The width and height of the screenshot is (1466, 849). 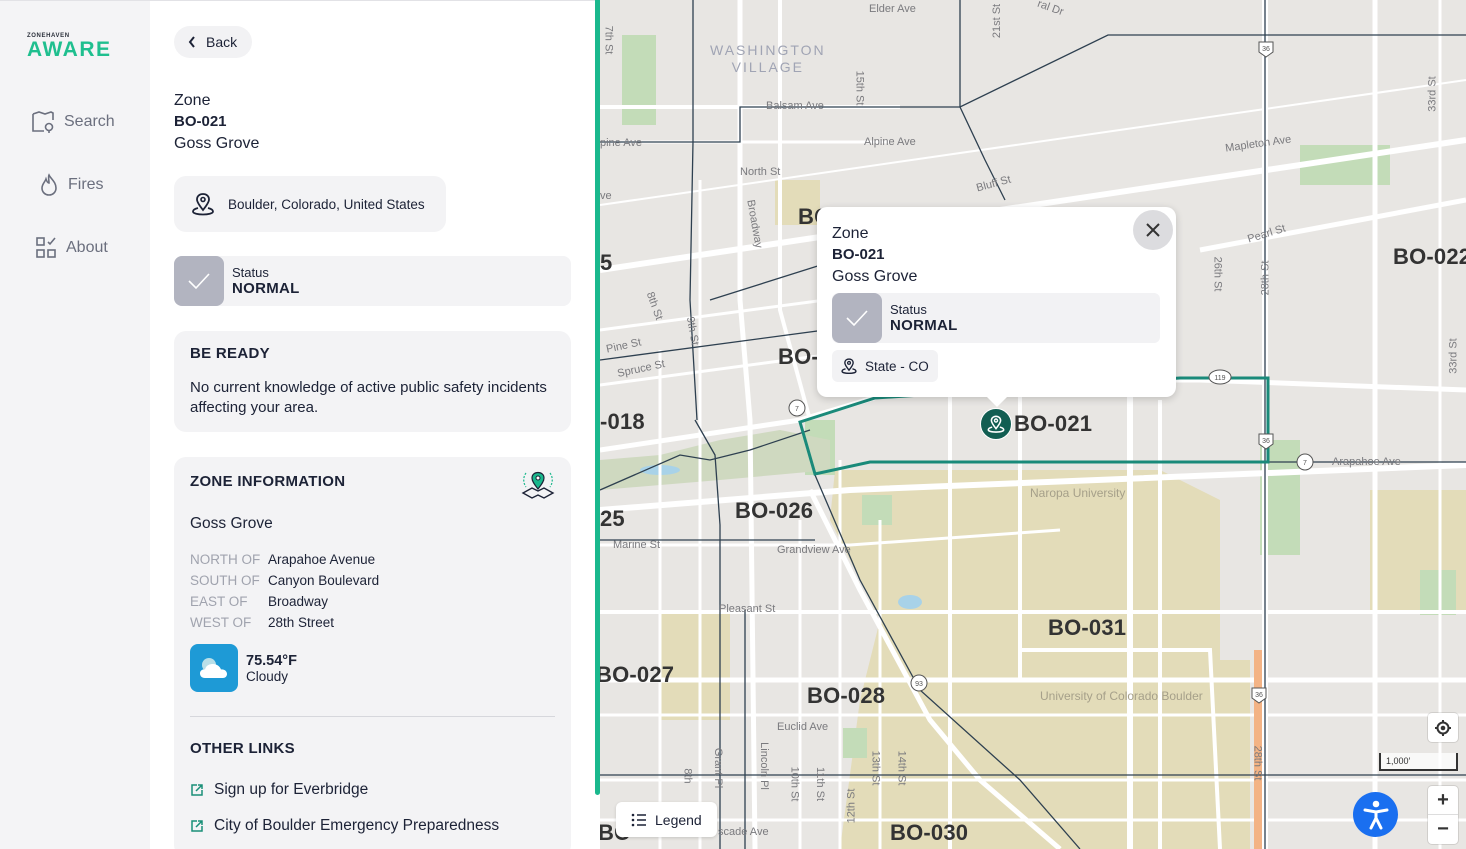 What do you see at coordinates (219, 601) in the screenshot?
I see `bound-direction: EAST OF` at bounding box center [219, 601].